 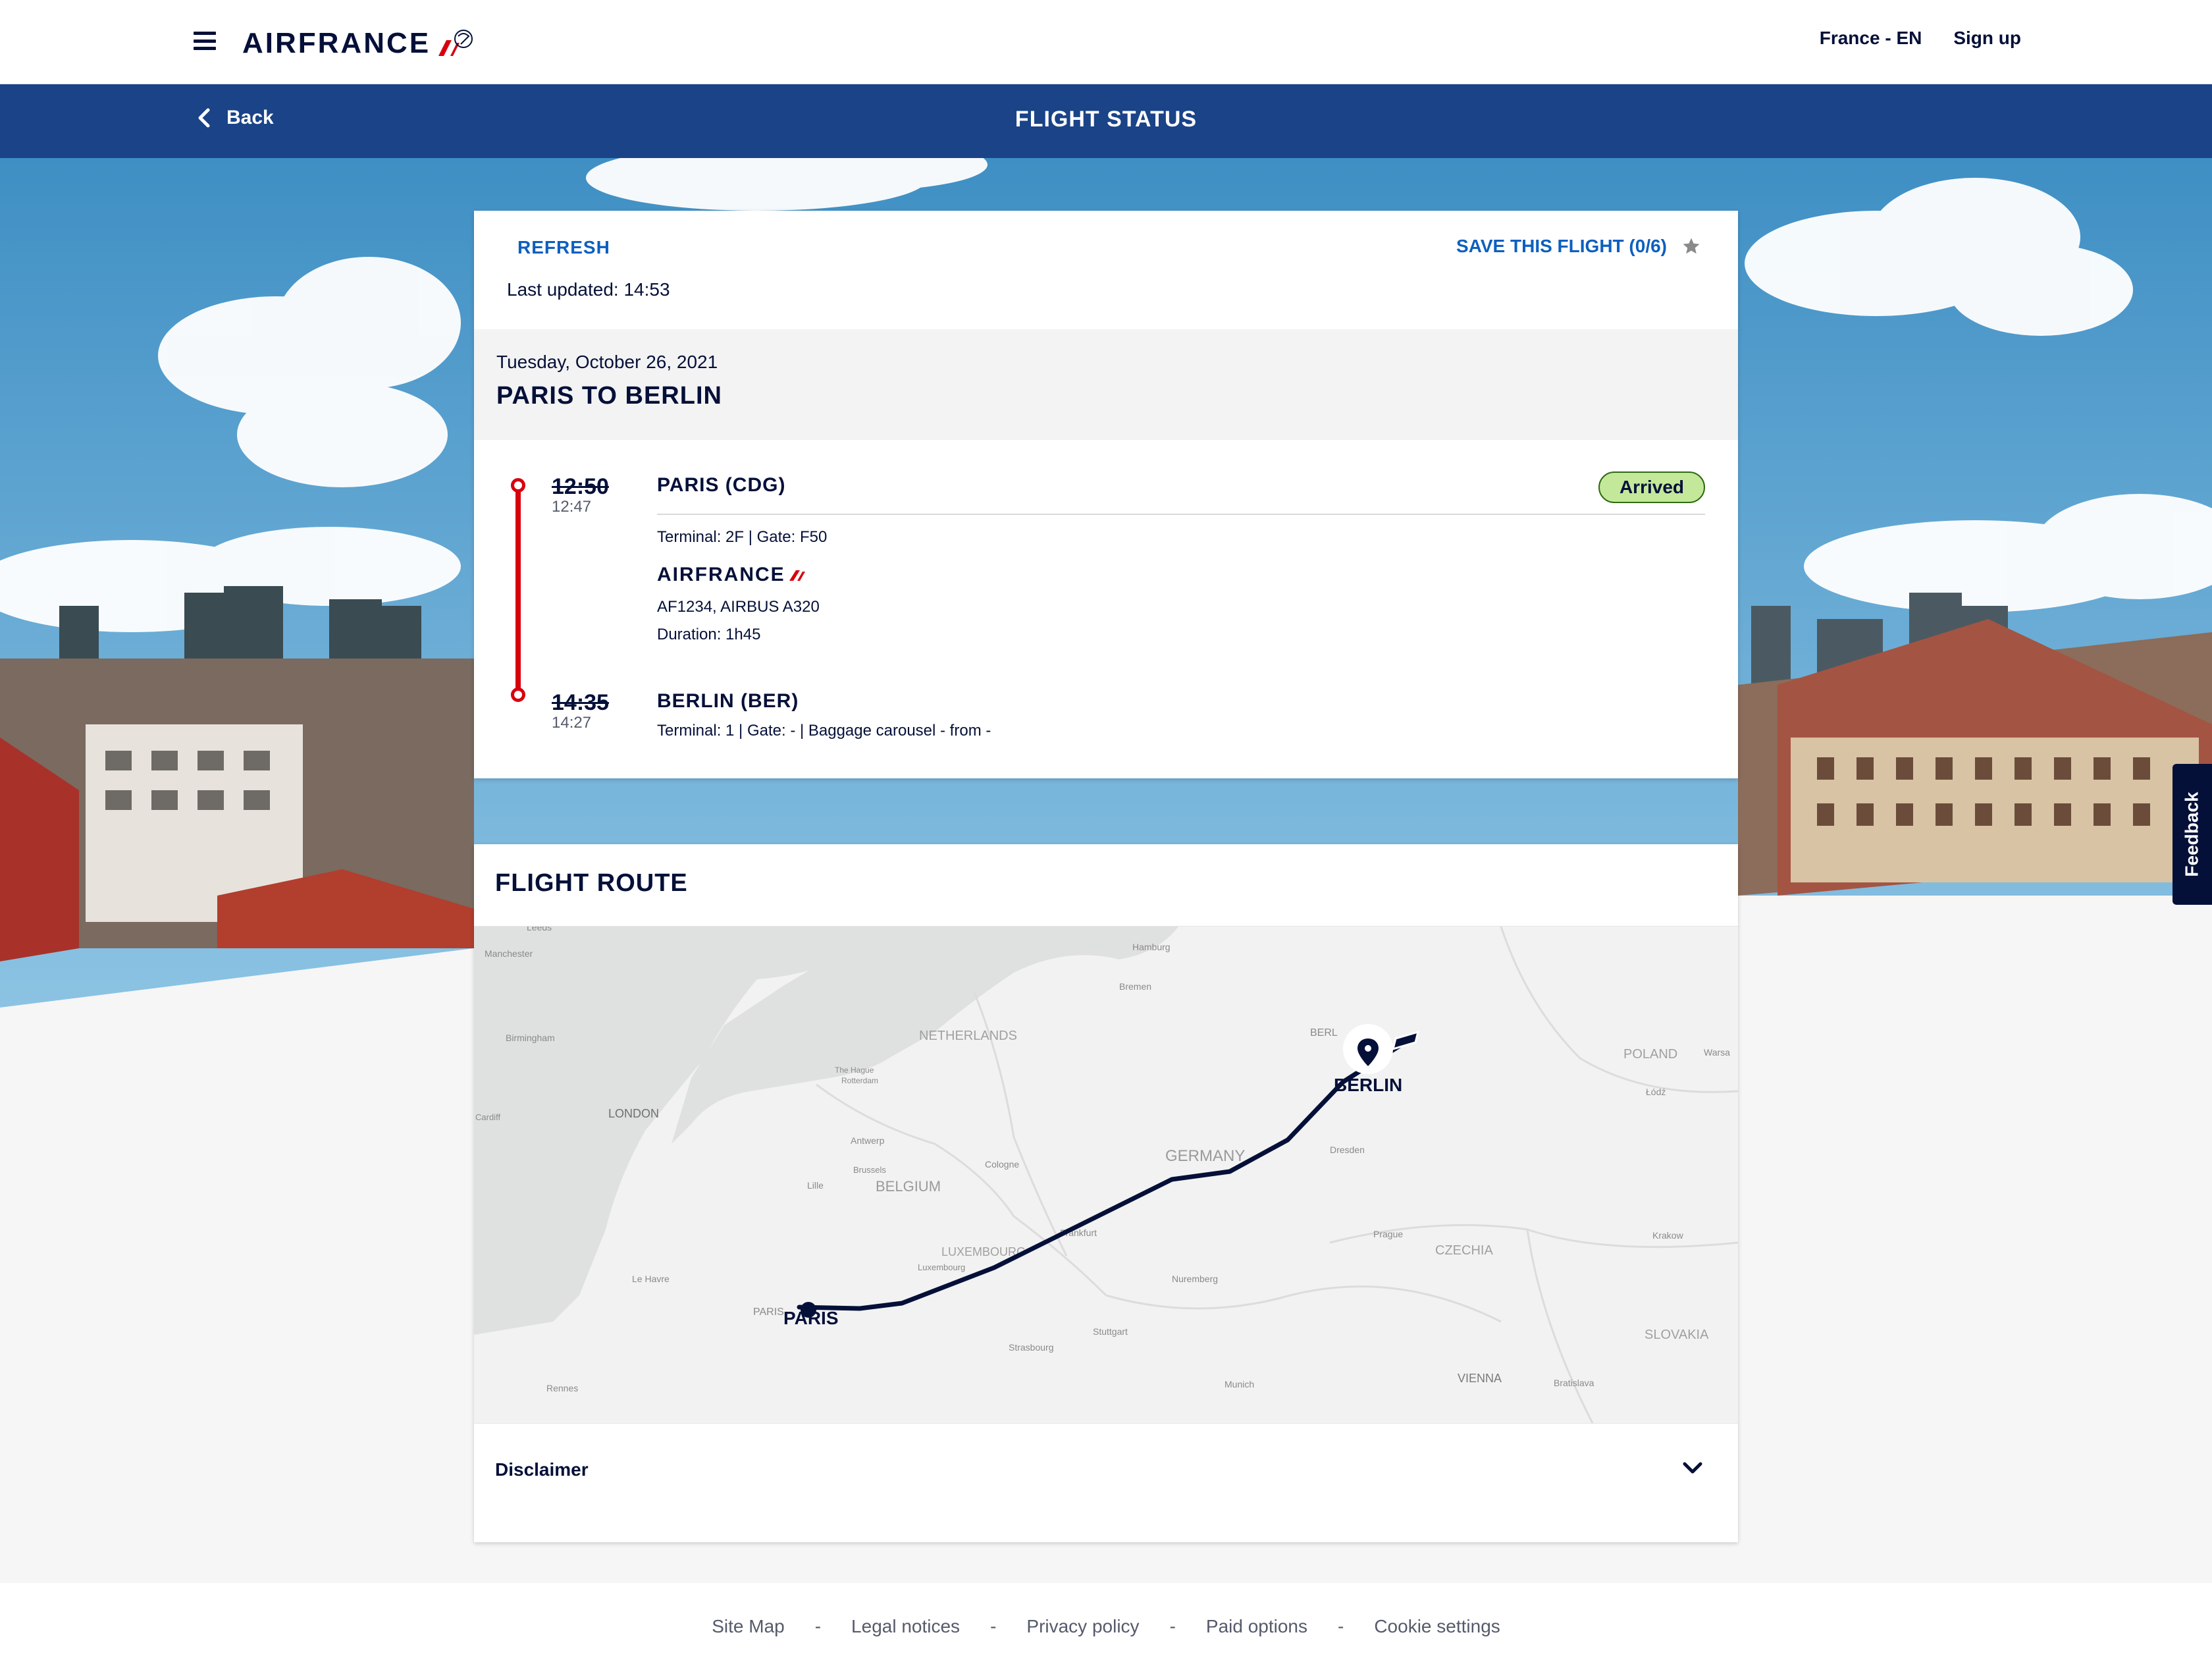 I want to click on refresh-button: REFRESH, so click(x=563, y=247).